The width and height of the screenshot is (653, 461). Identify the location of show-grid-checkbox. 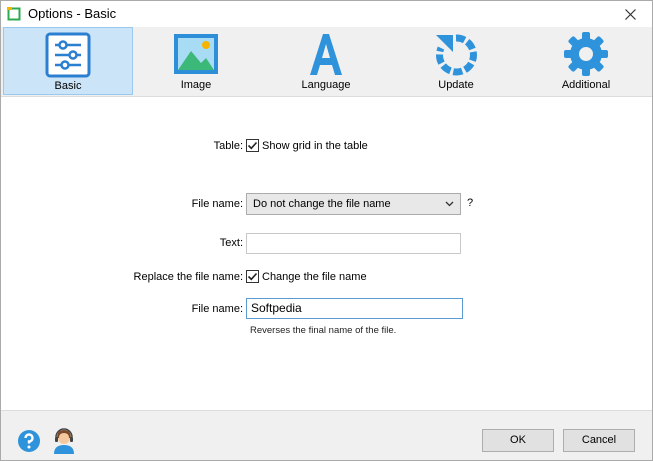
(252, 145).